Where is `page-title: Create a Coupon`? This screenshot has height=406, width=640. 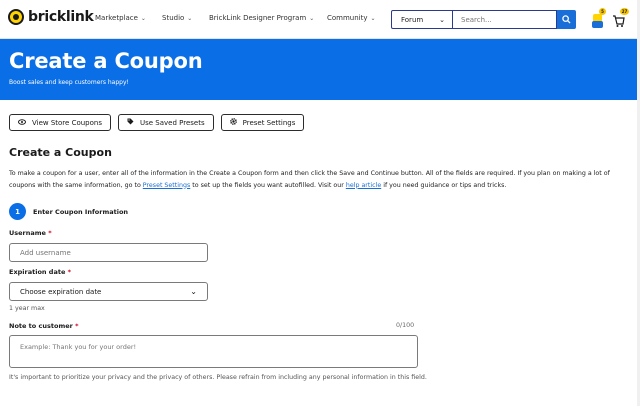
page-title: Create a Coupon is located at coordinates (106, 61).